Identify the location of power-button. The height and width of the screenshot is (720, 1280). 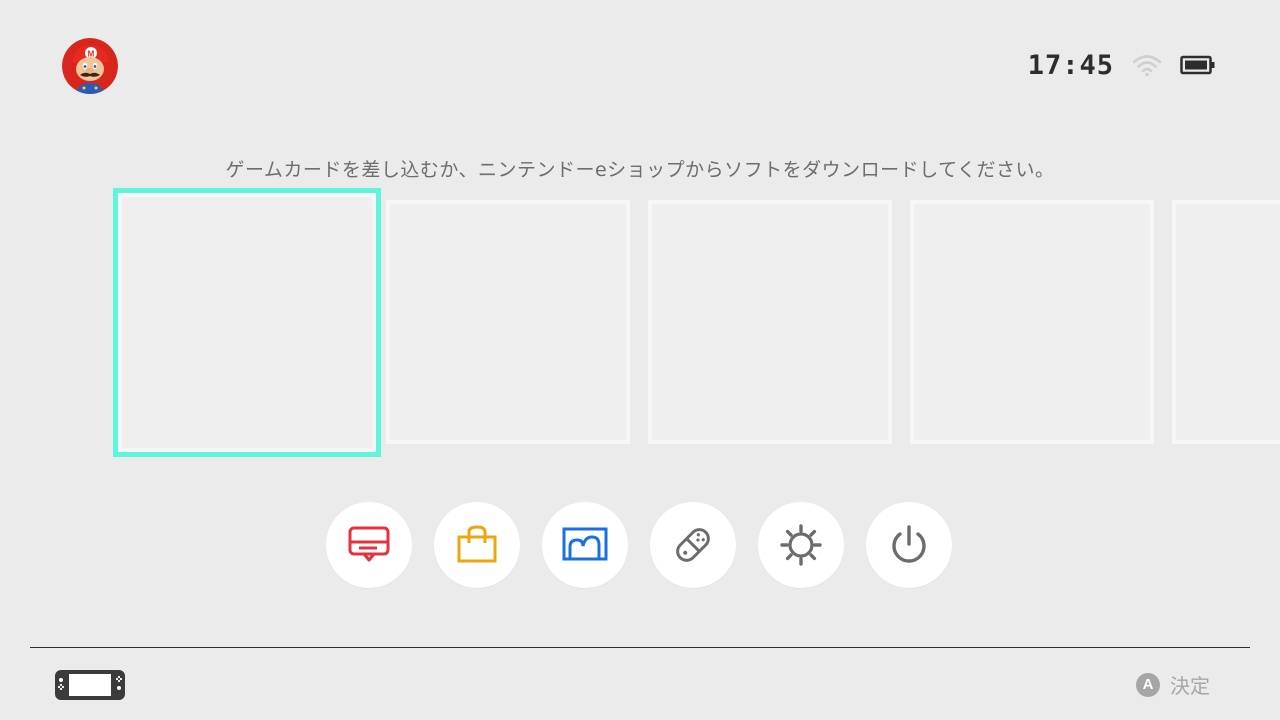
(909, 545).